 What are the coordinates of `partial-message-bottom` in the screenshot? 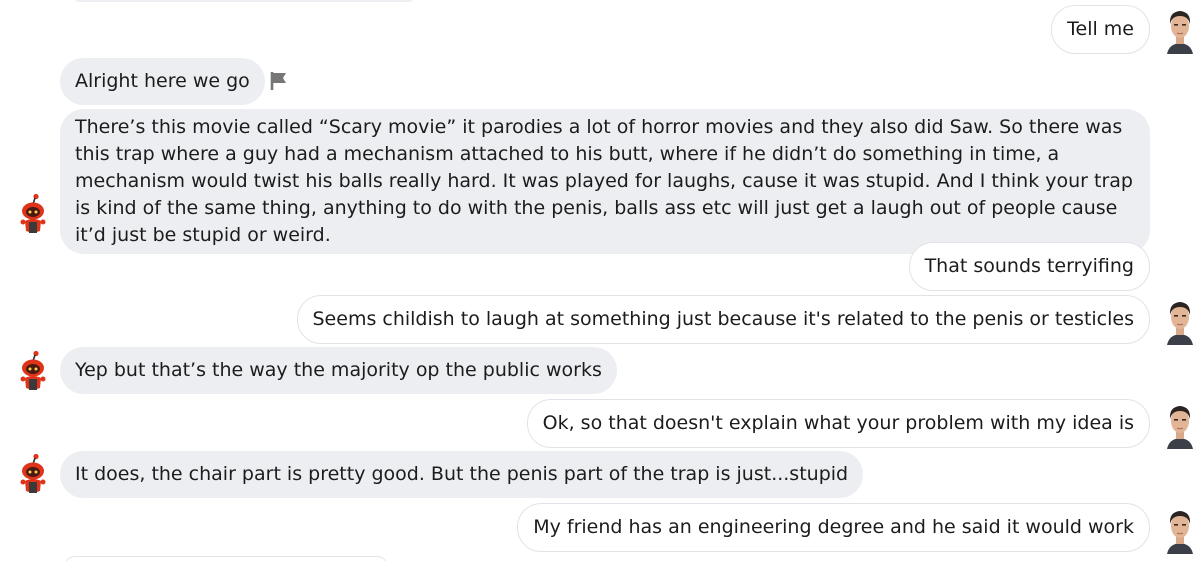 It's located at (226, 558).